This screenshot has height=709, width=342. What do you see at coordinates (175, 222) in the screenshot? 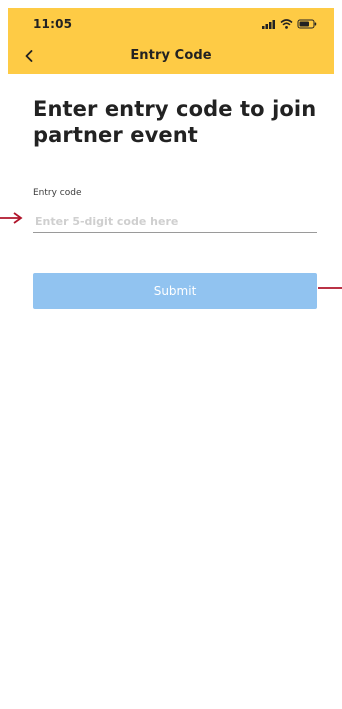
I see `entry-code-input` at bounding box center [175, 222].